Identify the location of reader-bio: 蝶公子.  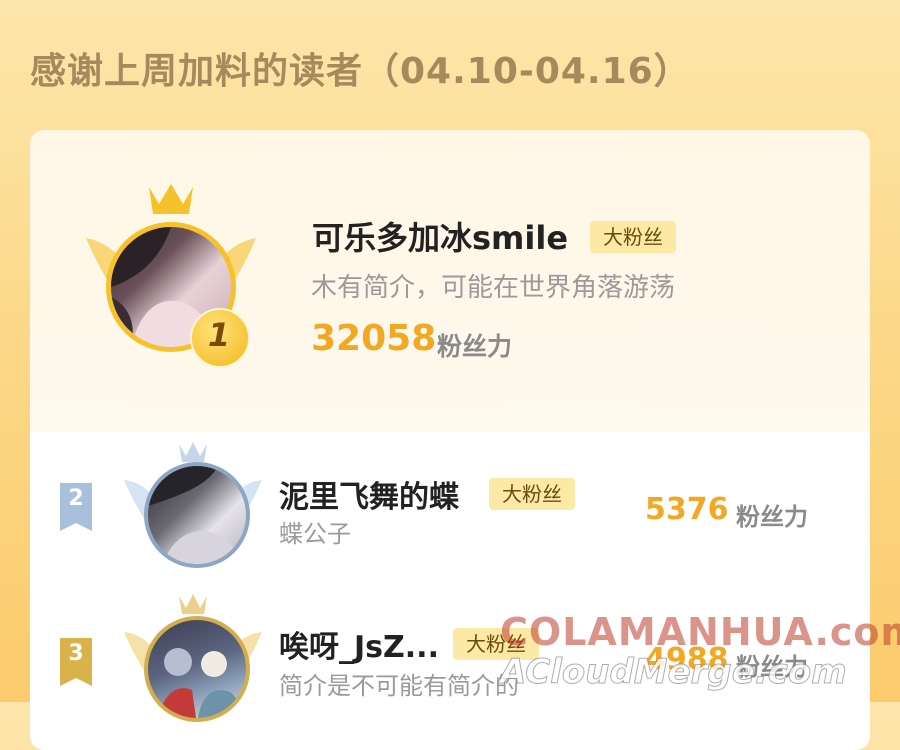
(315, 534).